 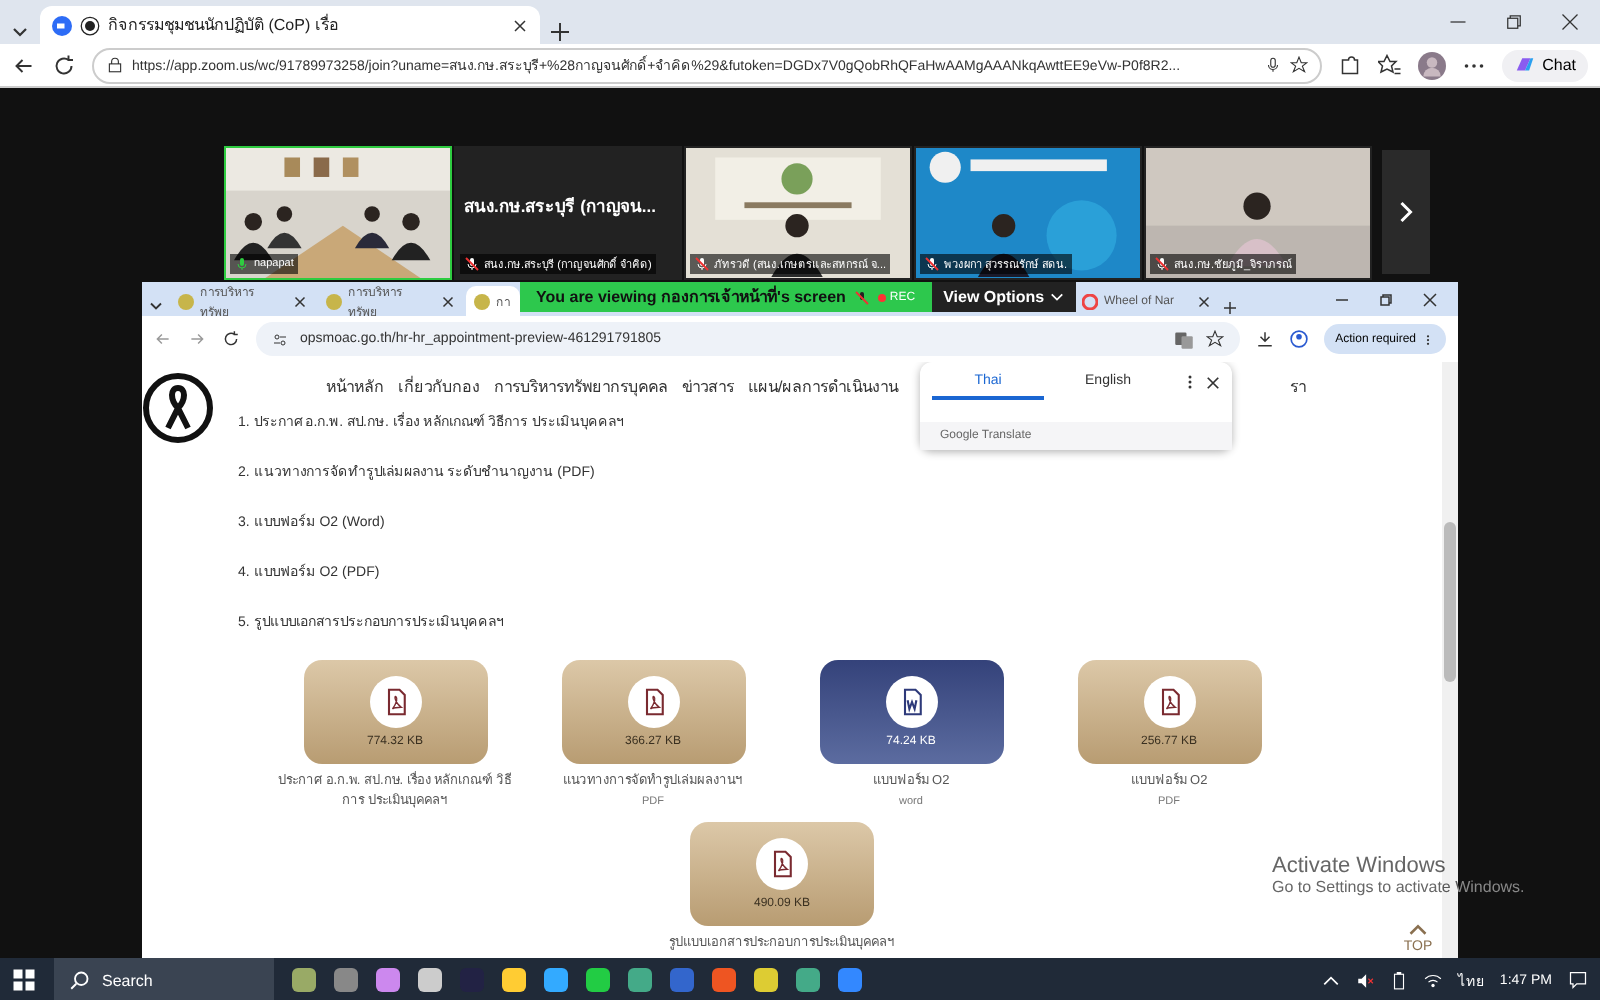 What do you see at coordinates (223, 25) in the screenshot?
I see `tab-title: กิจกรรมชุมชนนักปฏิบัติ (CoP) เรื่อ` at bounding box center [223, 25].